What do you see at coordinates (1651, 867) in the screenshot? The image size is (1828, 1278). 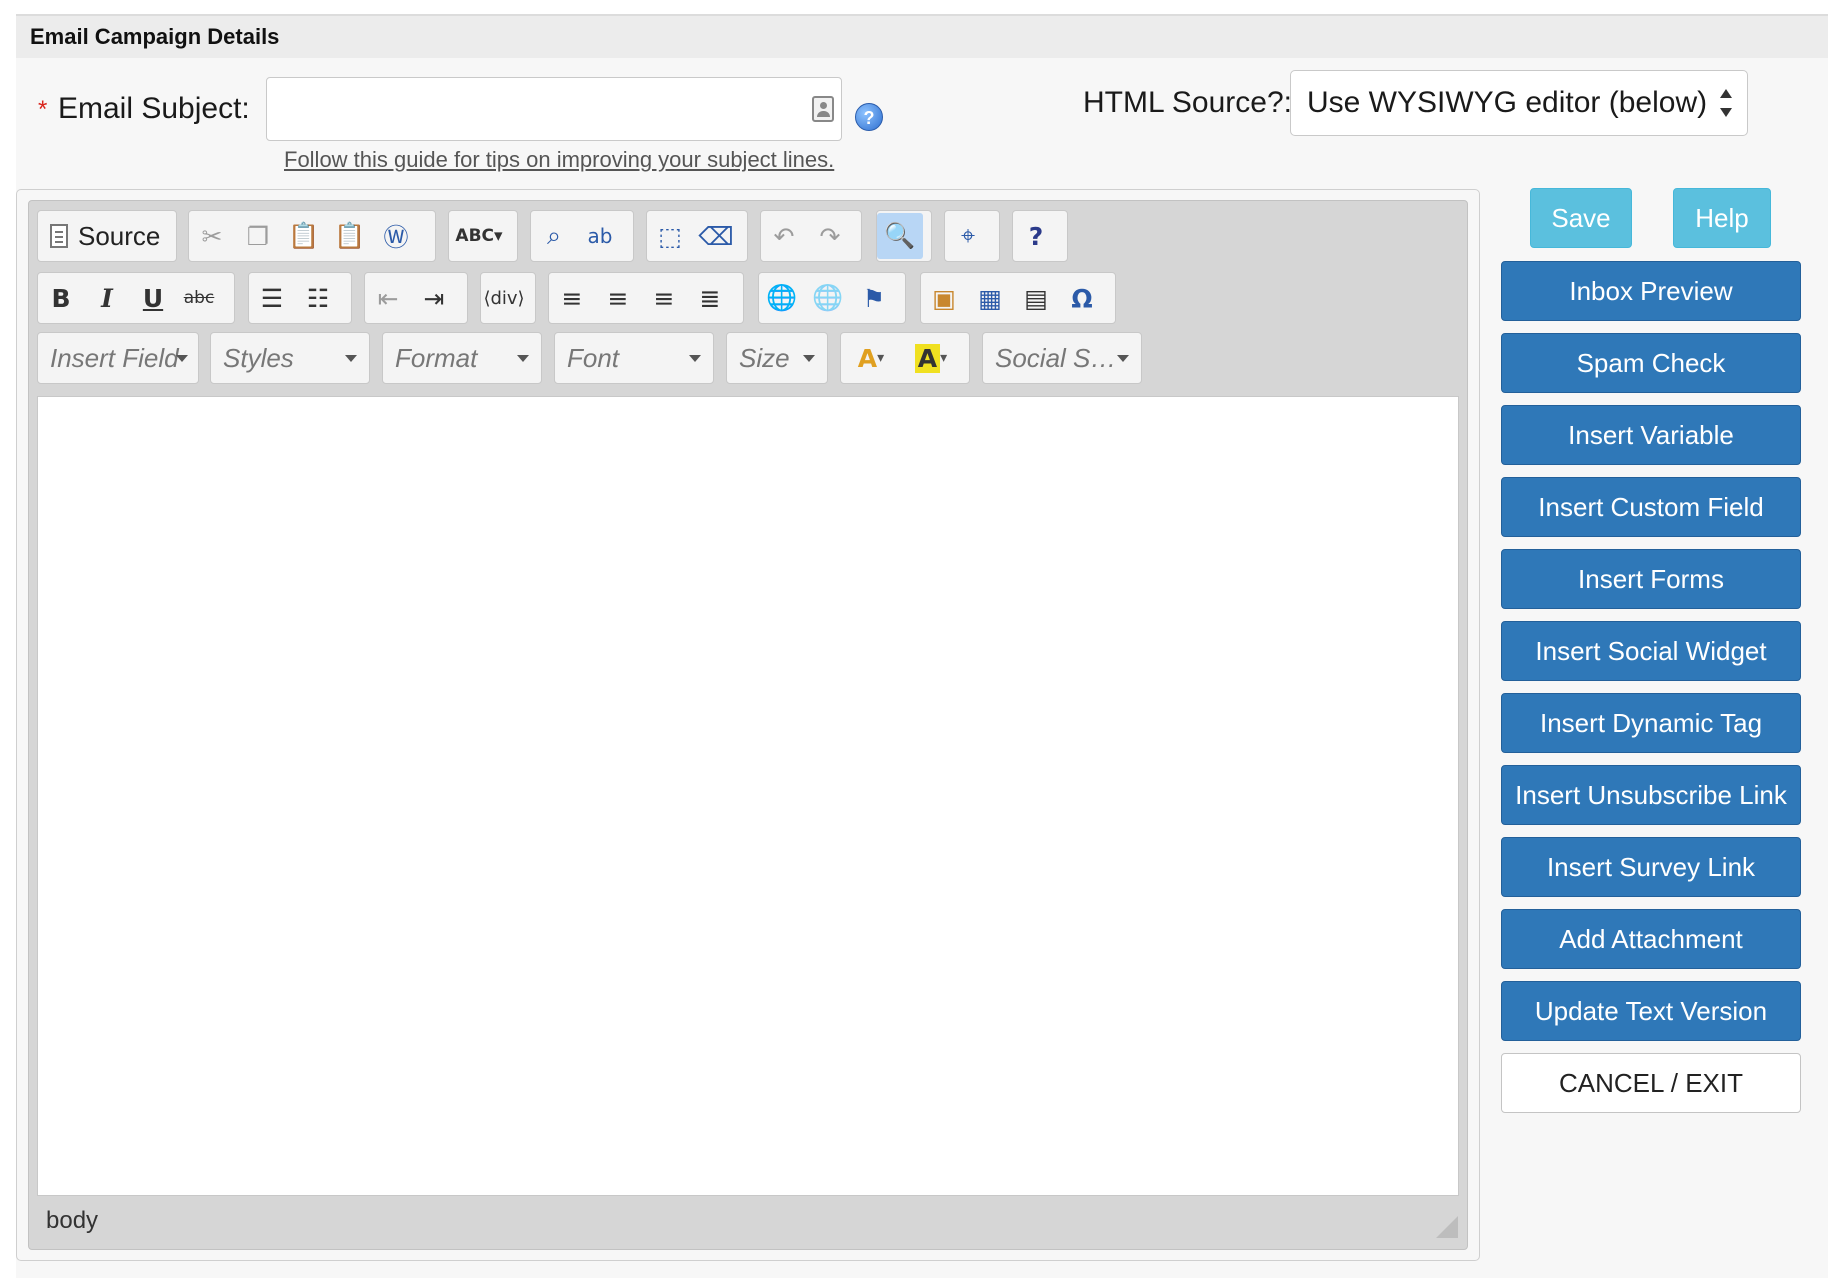 I see `insert-survey-link-button: Insert Survey Link` at bounding box center [1651, 867].